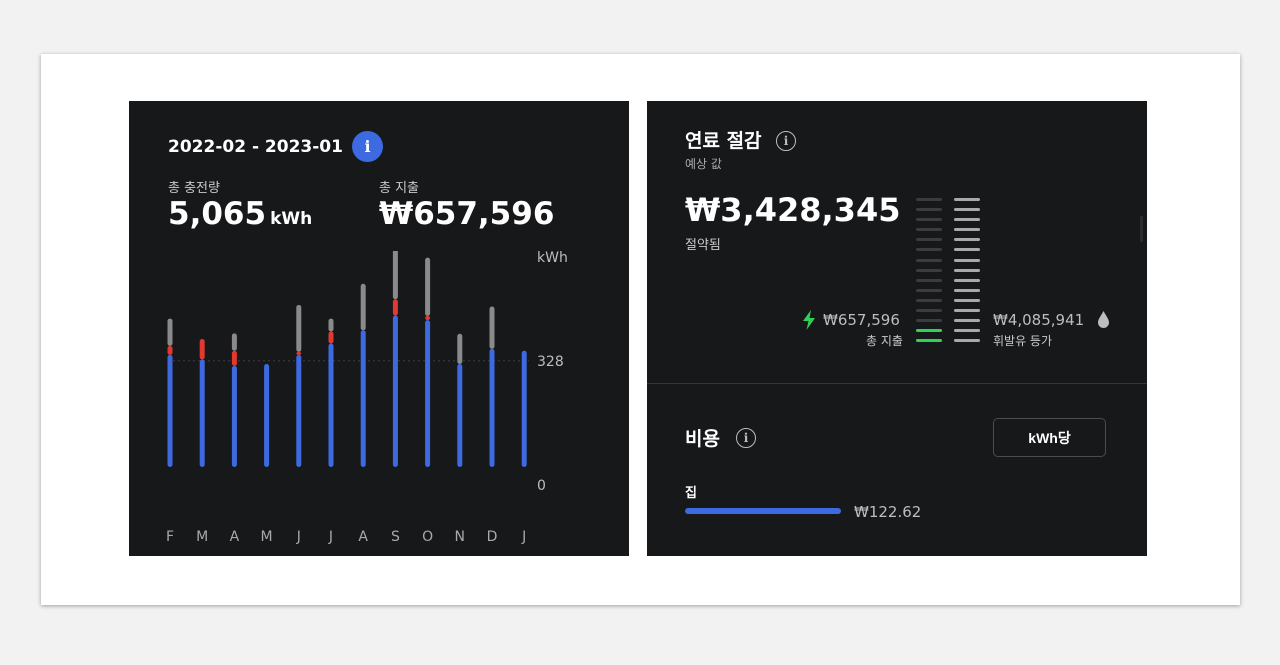 The width and height of the screenshot is (1280, 665). What do you see at coordinates (723, 141) in the screenshot?
I see `fuel-savings-title: 연료 절감` at bounding box center [723, 141].